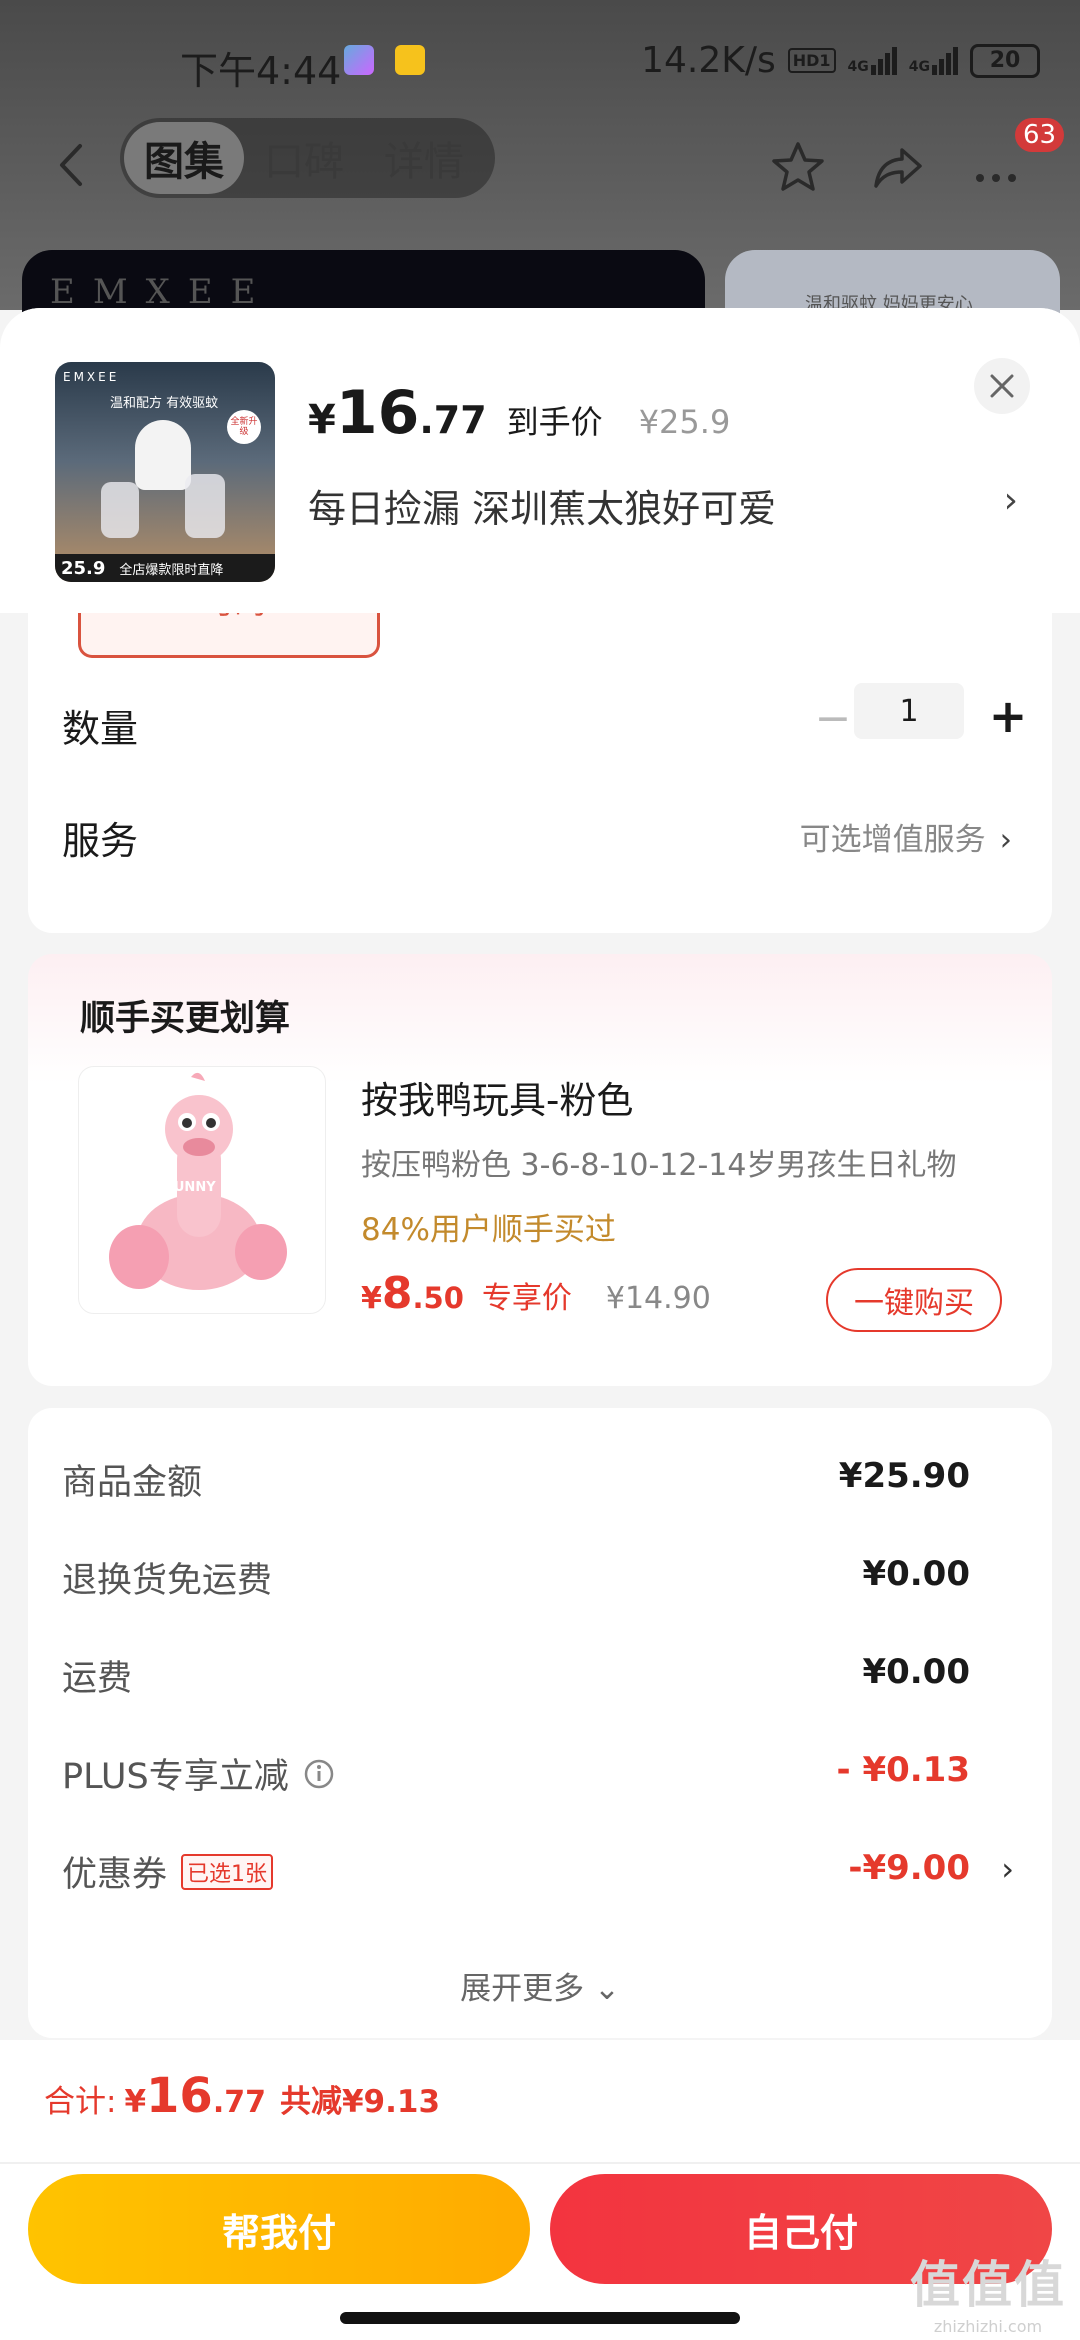 The image size is (1080, 2340). What do you see at coordinates (167, 1581) in the screenshot?
I see `price-row-label: 退换货免运费` at bounding box center [167, 1581].